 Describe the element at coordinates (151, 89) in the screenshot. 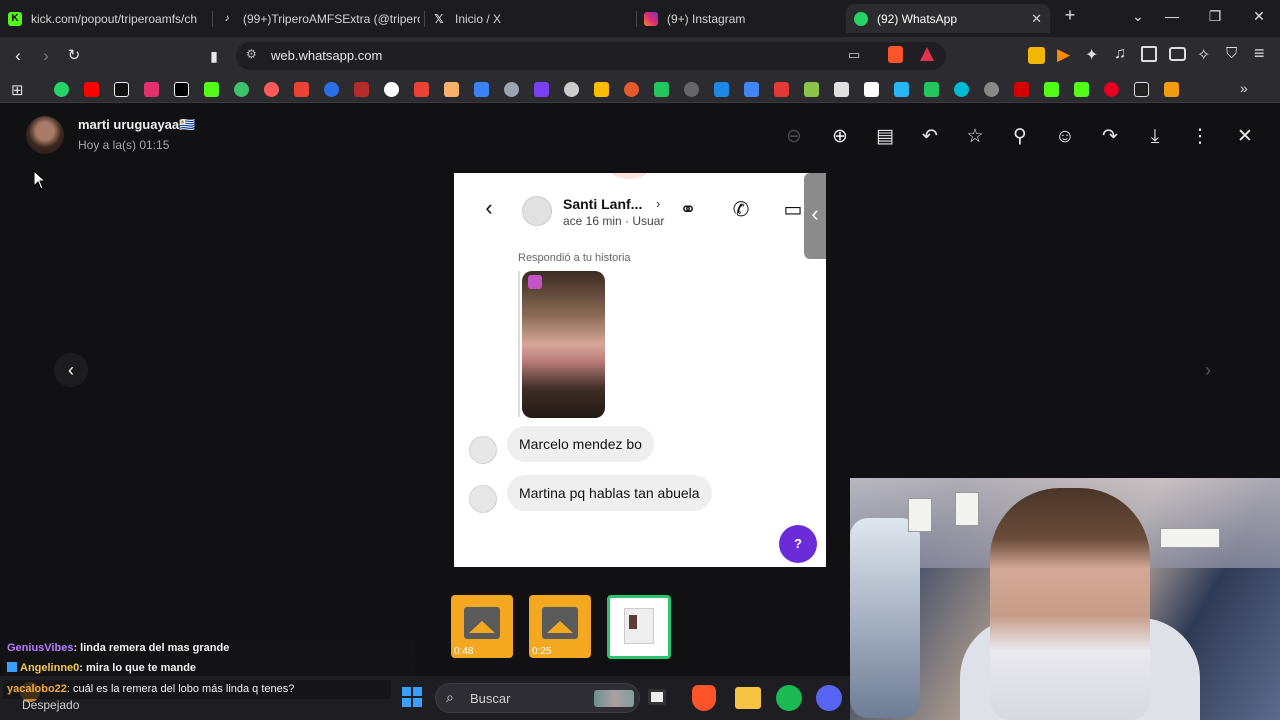

I see `instagram-bookmark-icon` at that location.